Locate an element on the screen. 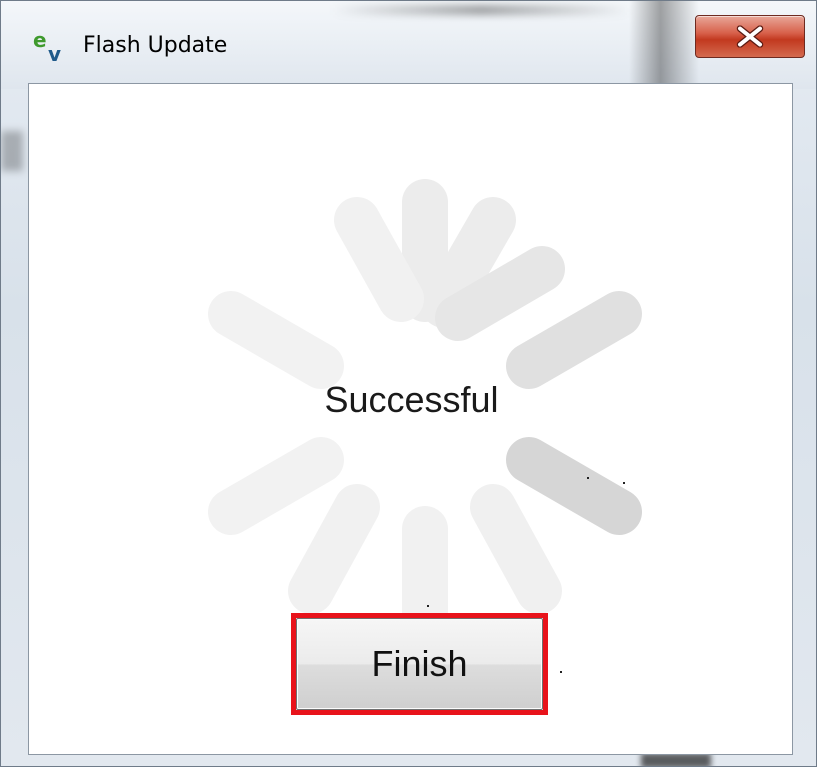 The width and height of the screenshot is (817, 767). close-icon is located at coordinates (750, 36).